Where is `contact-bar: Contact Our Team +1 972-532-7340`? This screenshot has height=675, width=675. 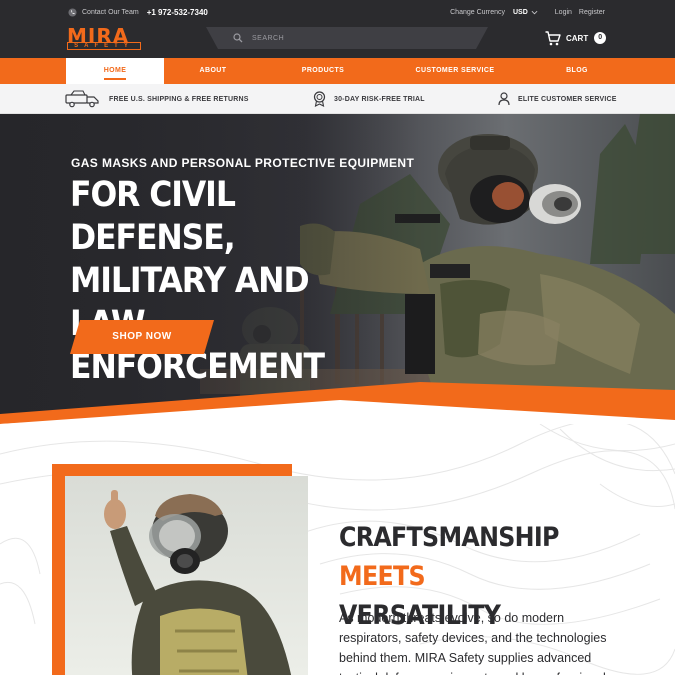
contact-bar: Contact Our Team +1 972-532-7340 is located at coordinates (138, 12).